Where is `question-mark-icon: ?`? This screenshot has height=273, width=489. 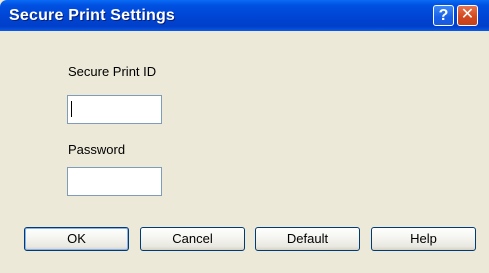 question-mark-icon: ? is located at coordinates (443, 15).